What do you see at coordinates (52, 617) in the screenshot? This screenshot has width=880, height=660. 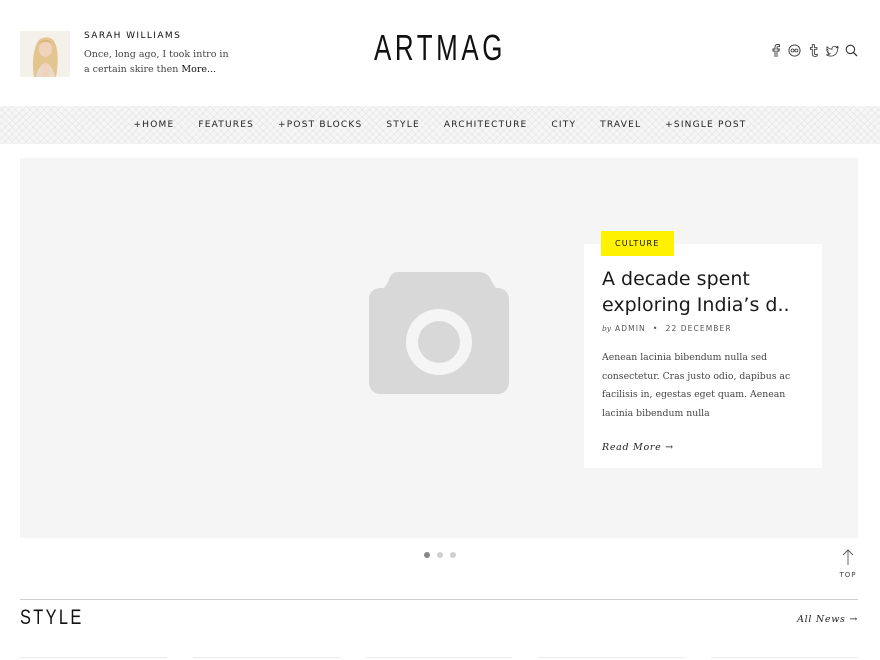 I see `section-title: STYLE` at bounding box center [52, 617].